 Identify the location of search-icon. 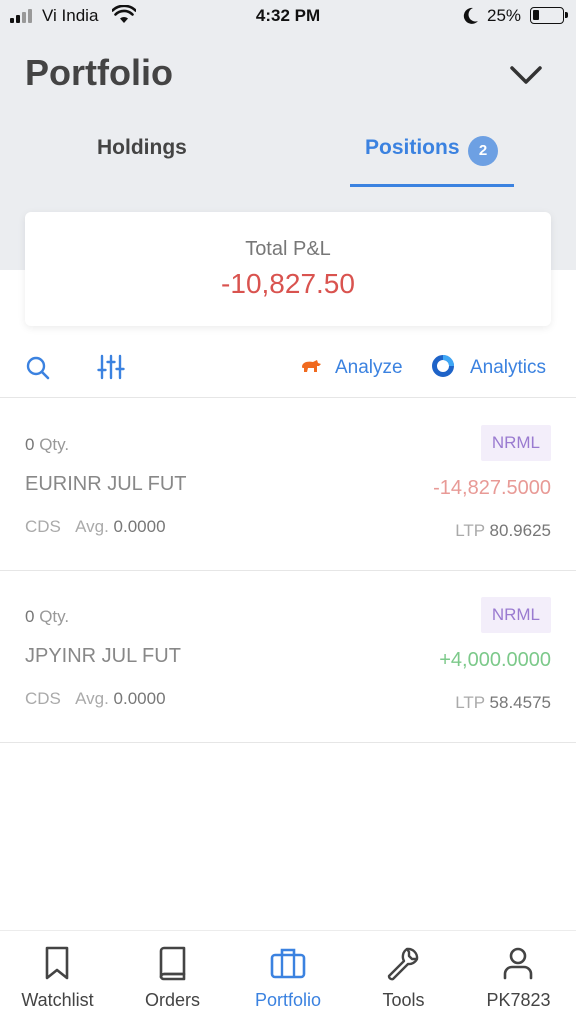
(38, 368).